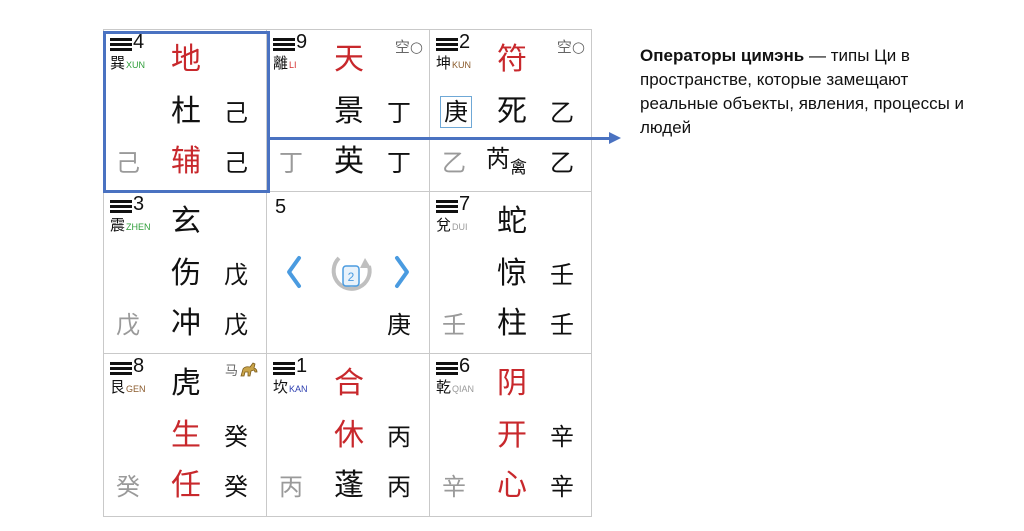 Image resolution: width=1024 pixels, height=531 pixels. What do you see at coordinates (722, 55) in the screenshot?
I see `caption-title: Операторы цимэнь` at bounding box center [722, 55].